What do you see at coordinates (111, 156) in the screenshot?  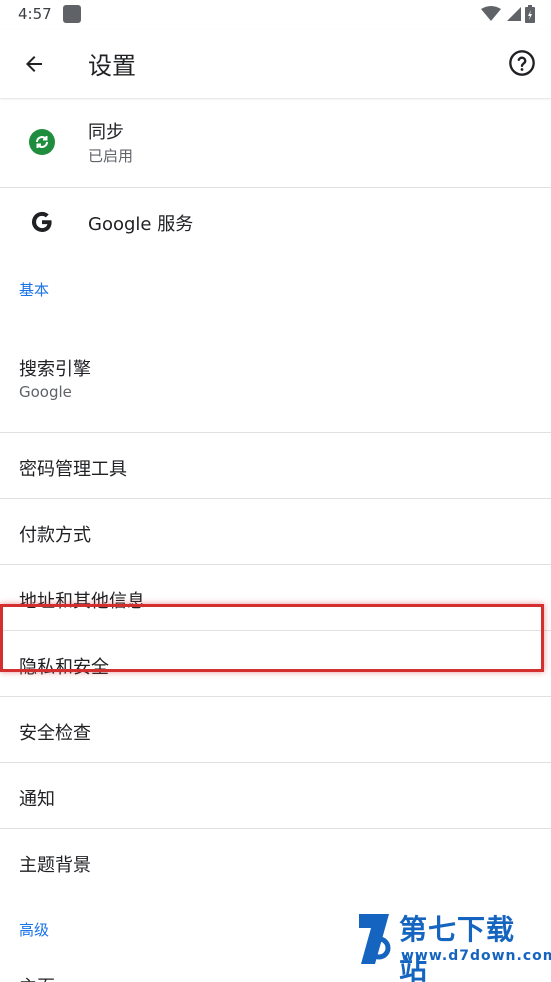 I see `sync-subtitle: 已启用` at bounding box center [111, 156].